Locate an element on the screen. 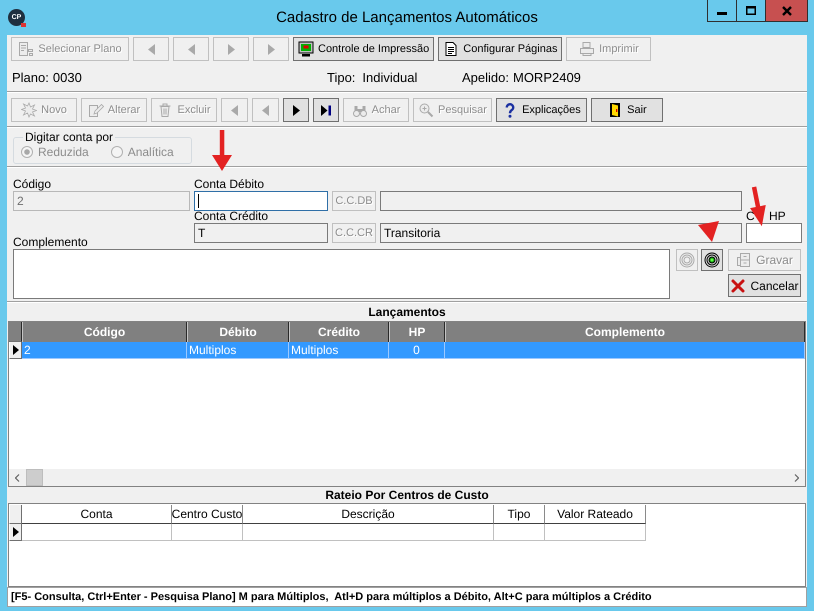 Image resolution: width=814 pixels, height=611 pixels. chevron-left-icon is located at coordinates (17, 478).